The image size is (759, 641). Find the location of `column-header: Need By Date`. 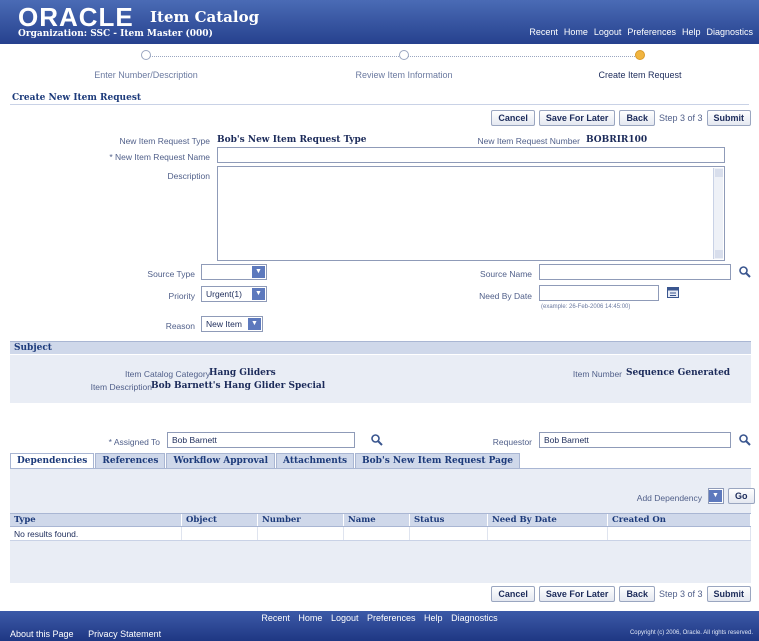

column-header: Need By Date is located at coordinates (548, 520).